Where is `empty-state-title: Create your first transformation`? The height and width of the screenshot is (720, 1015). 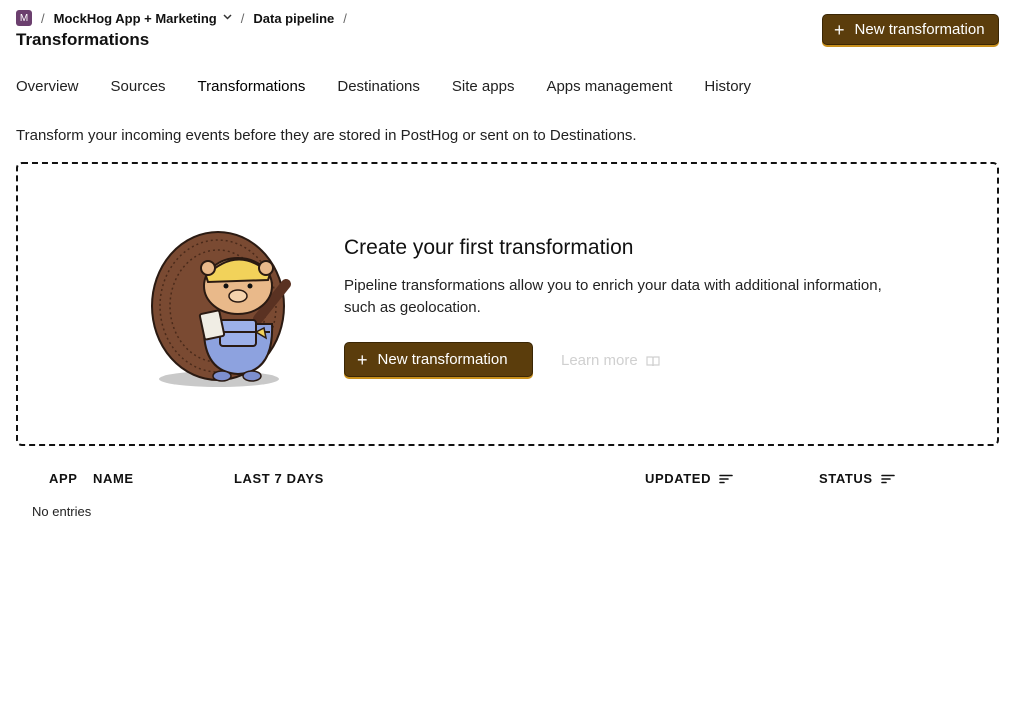 empty-state-title: Create your first transformation is located at coordinates (489, 247).